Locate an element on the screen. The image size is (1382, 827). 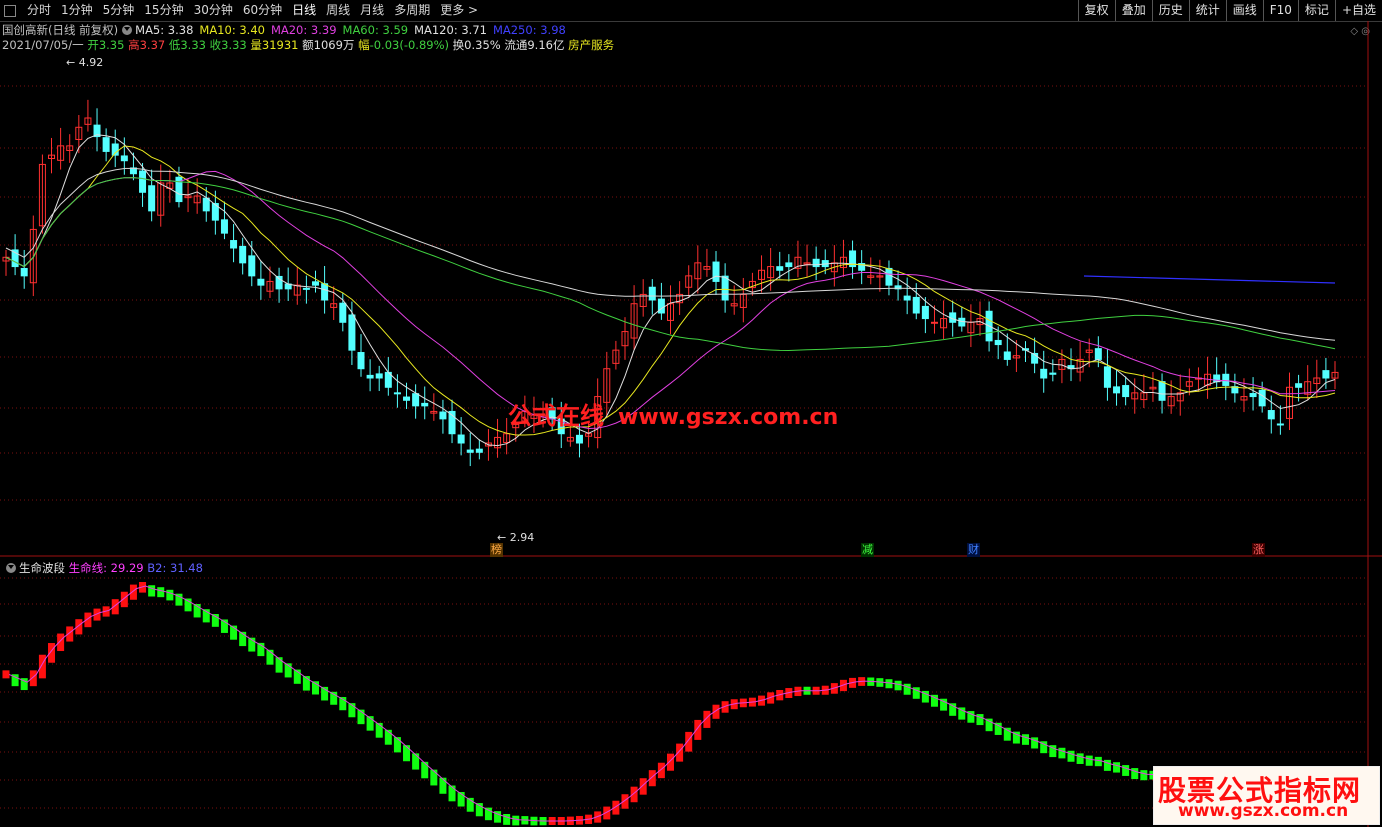
marker-cai: 财 is located at coordinates (973, 550).